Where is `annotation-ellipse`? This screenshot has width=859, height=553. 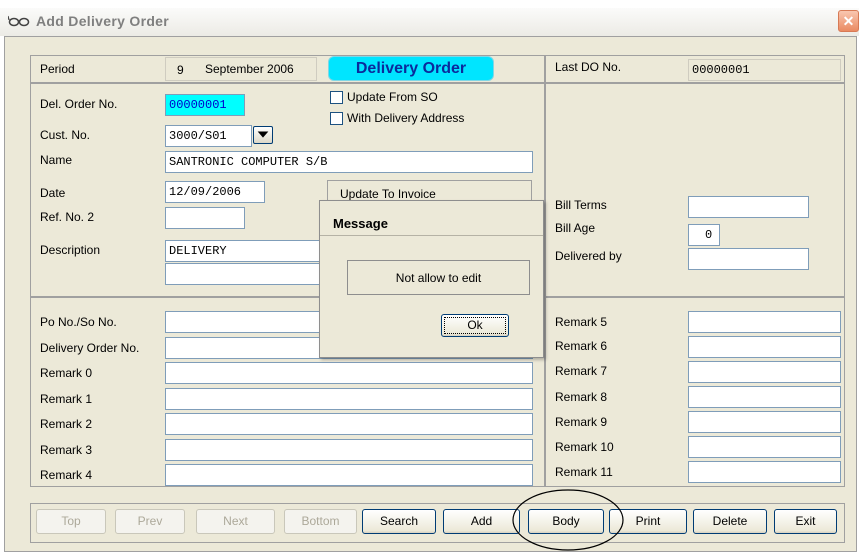
annotation-ellipse is located at coordinates (568, 520).